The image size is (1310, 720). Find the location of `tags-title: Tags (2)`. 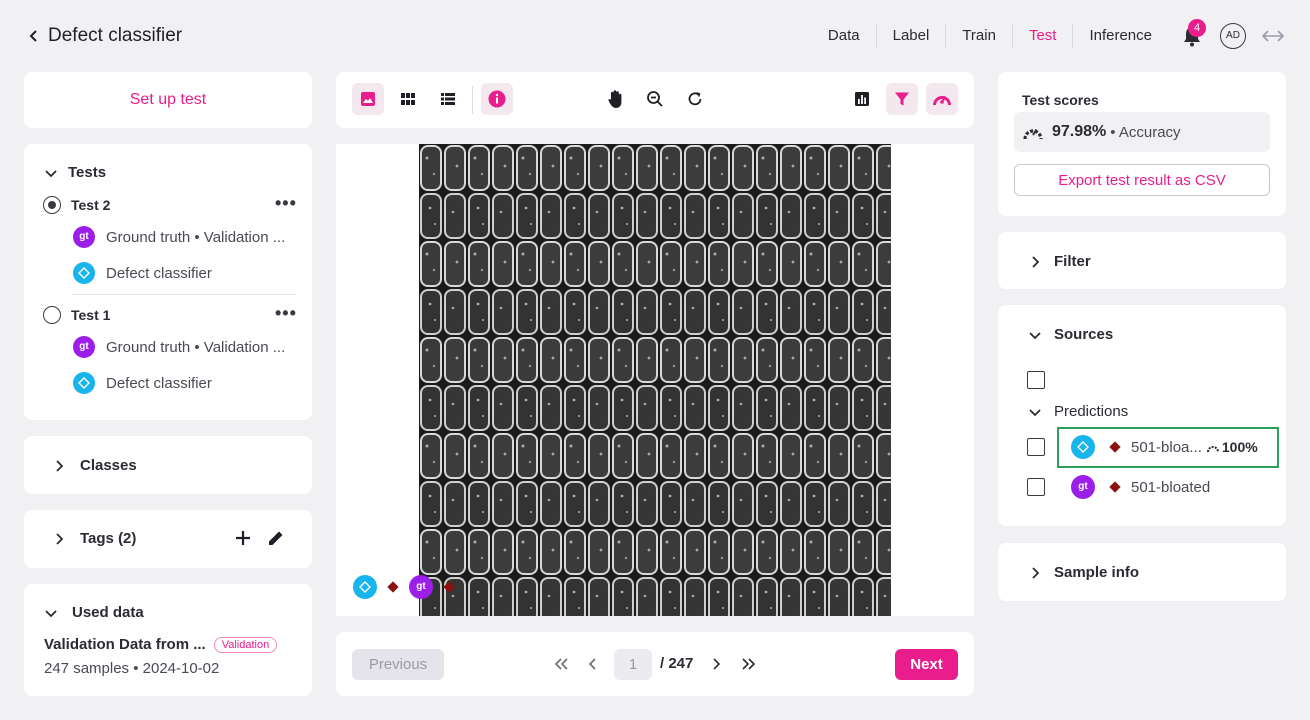

tags-title: Tags (2) is located at coordinates (108, 538).